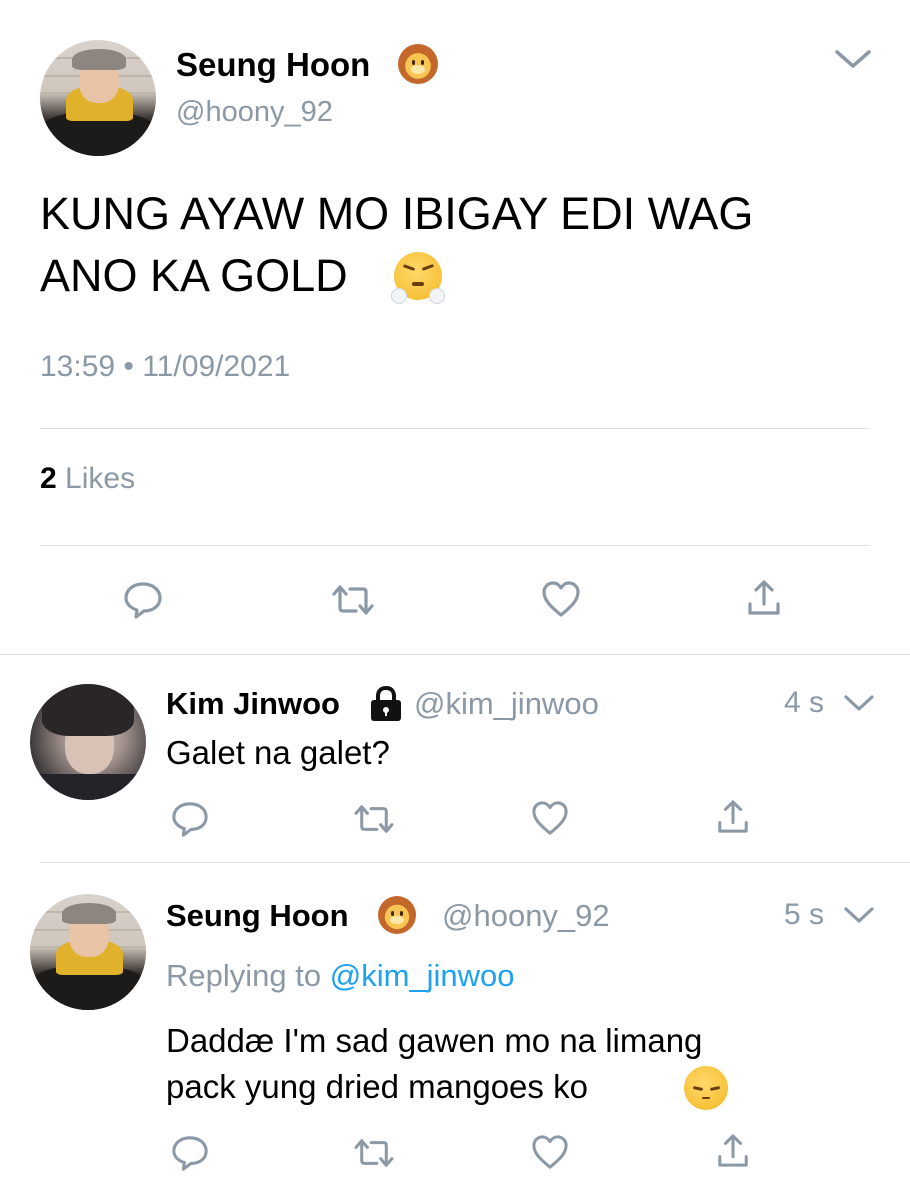  Describe the element at coordinates (78, 366) in the screenshot. I see `tweet-time: 13:59` at that location.